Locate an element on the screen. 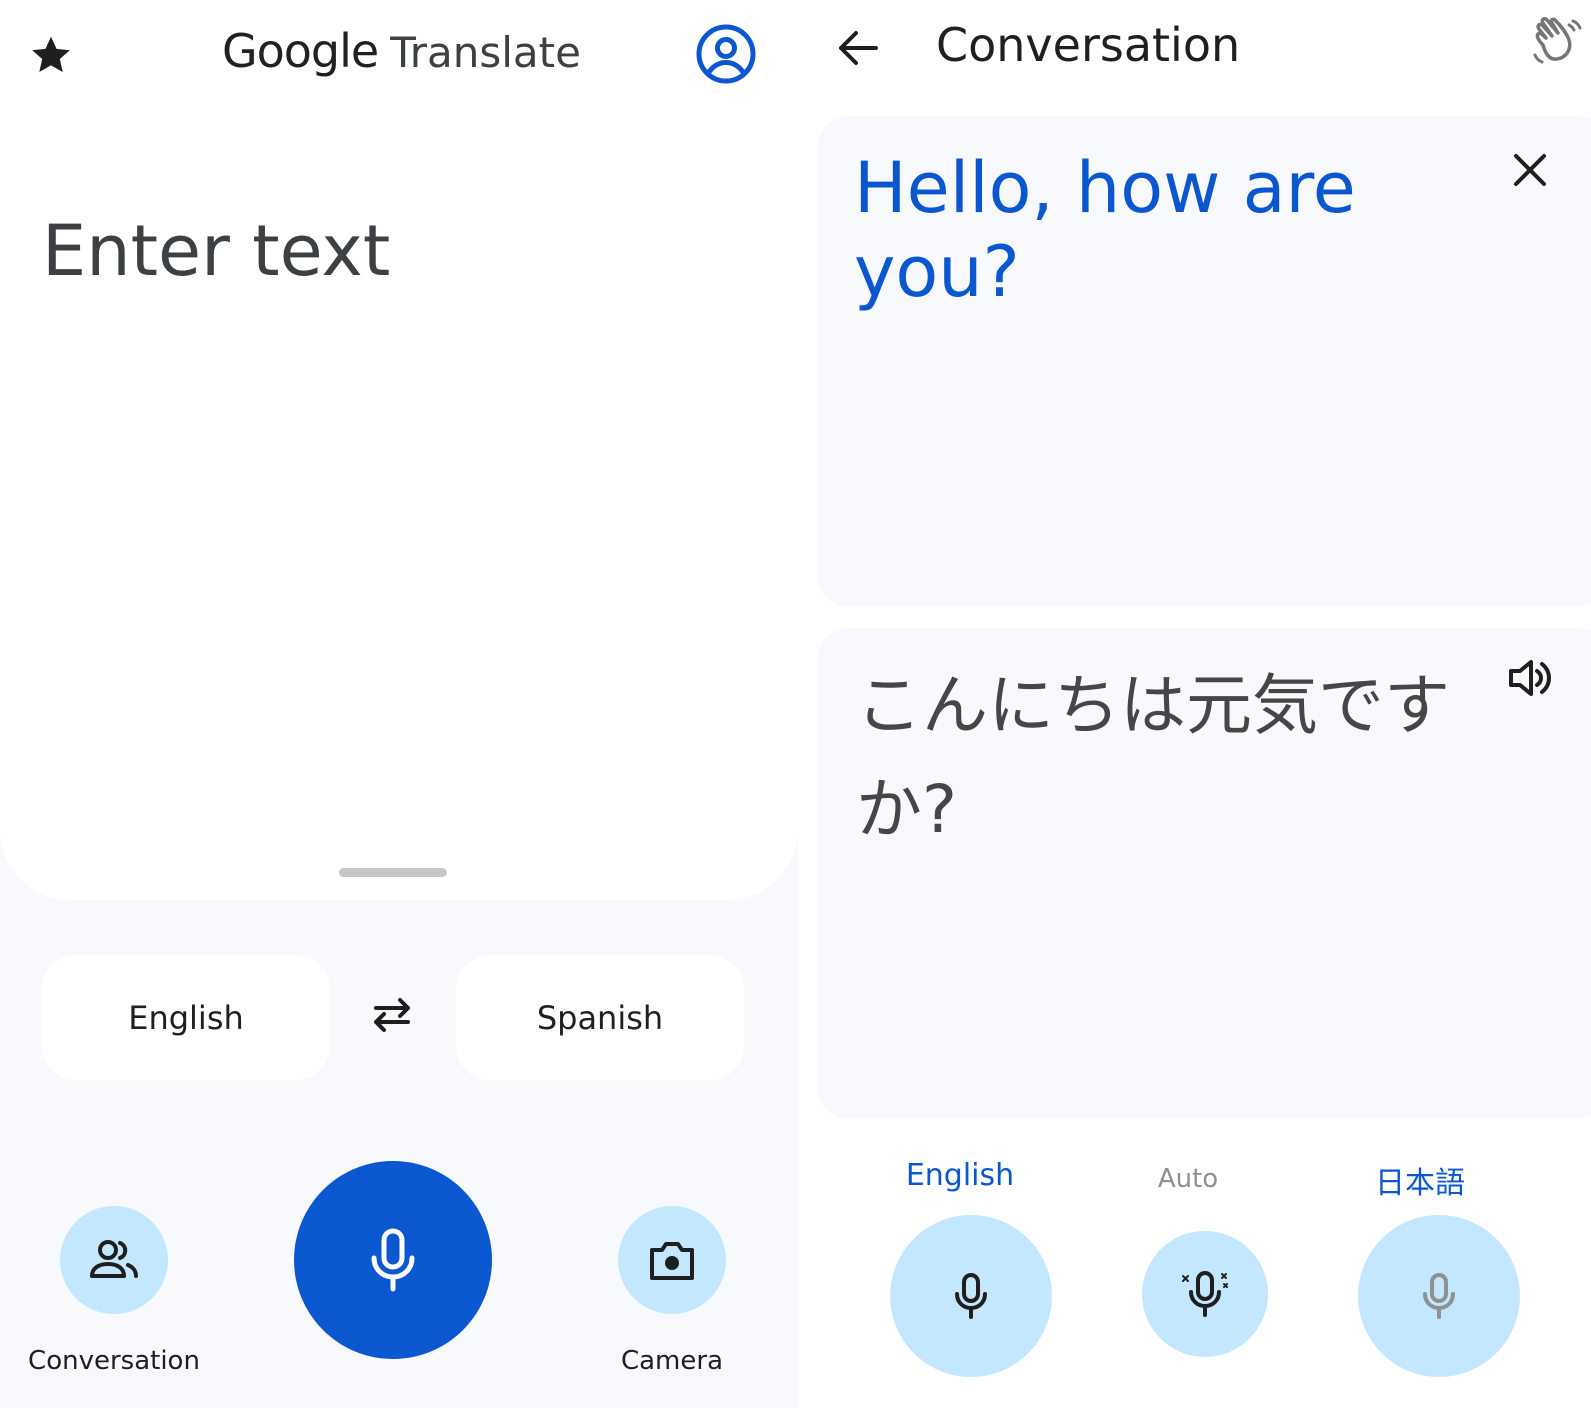 This screenshot has height=1408, width=1591. source-text: Hello, how are you? is located at coordinates (1105, 230).